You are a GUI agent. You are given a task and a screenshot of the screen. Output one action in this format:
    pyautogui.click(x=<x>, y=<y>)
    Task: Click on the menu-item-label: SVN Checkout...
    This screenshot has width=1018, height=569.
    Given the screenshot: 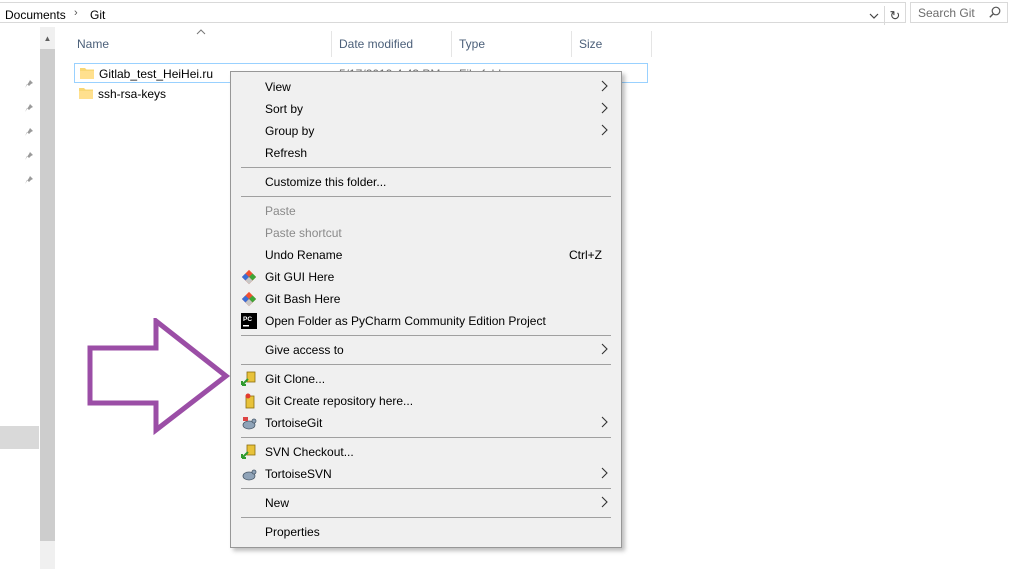 What is the action you would take?
    pyautogui.click(x=309, y=452)
    